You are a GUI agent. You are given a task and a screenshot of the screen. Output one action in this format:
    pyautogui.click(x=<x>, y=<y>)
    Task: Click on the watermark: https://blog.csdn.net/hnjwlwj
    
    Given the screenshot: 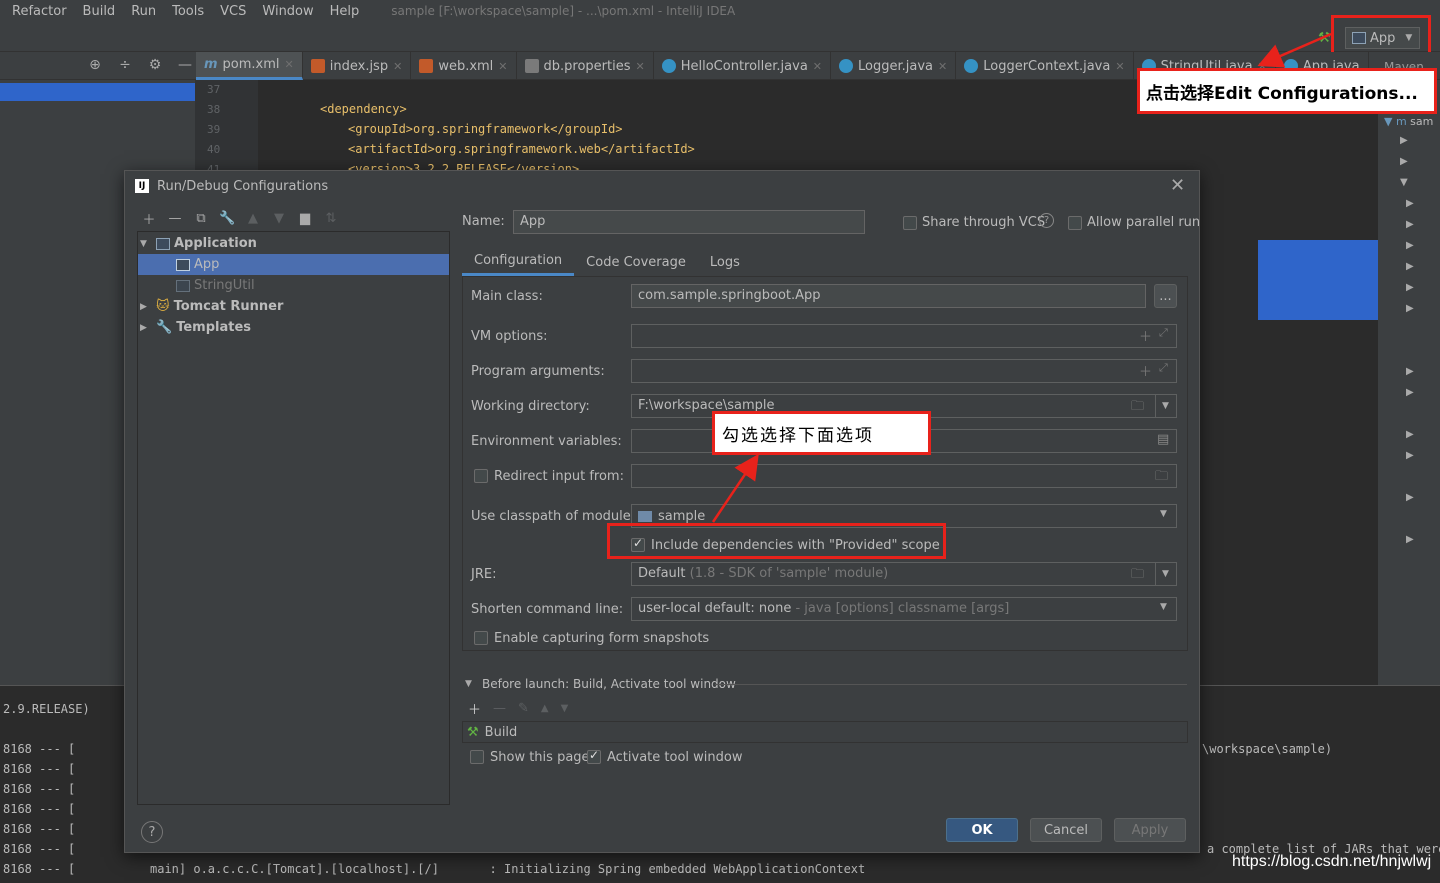 What is the action you would take?
    pyautogui.click(x=1332, y=861)
    